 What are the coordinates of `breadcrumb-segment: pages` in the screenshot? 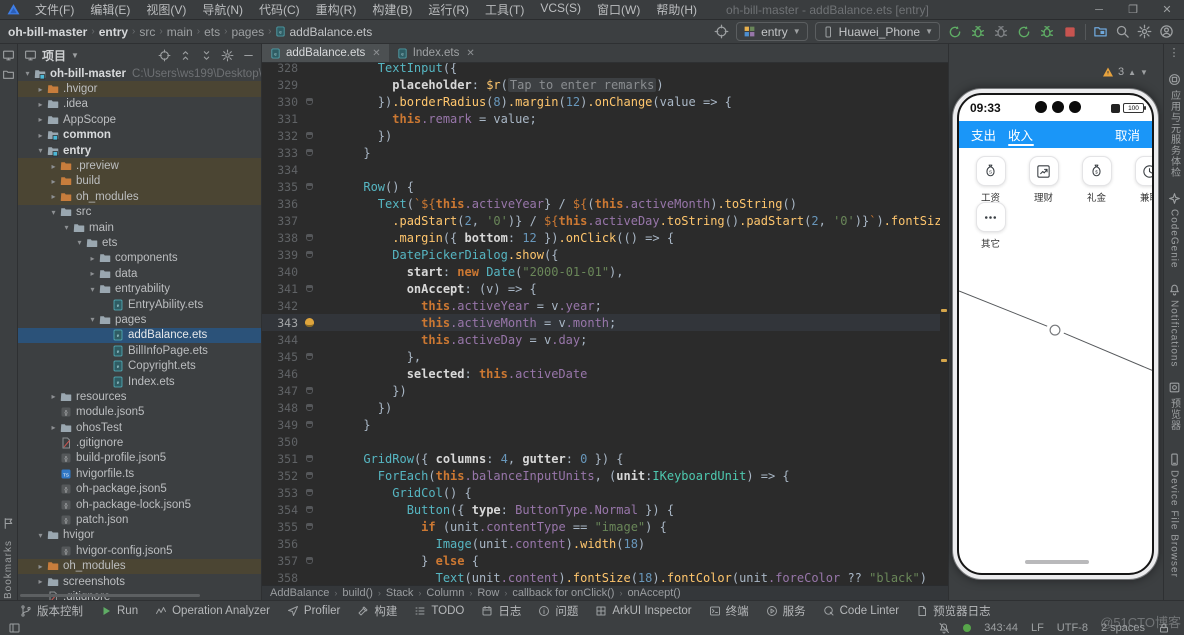 It's located at (247, 32).